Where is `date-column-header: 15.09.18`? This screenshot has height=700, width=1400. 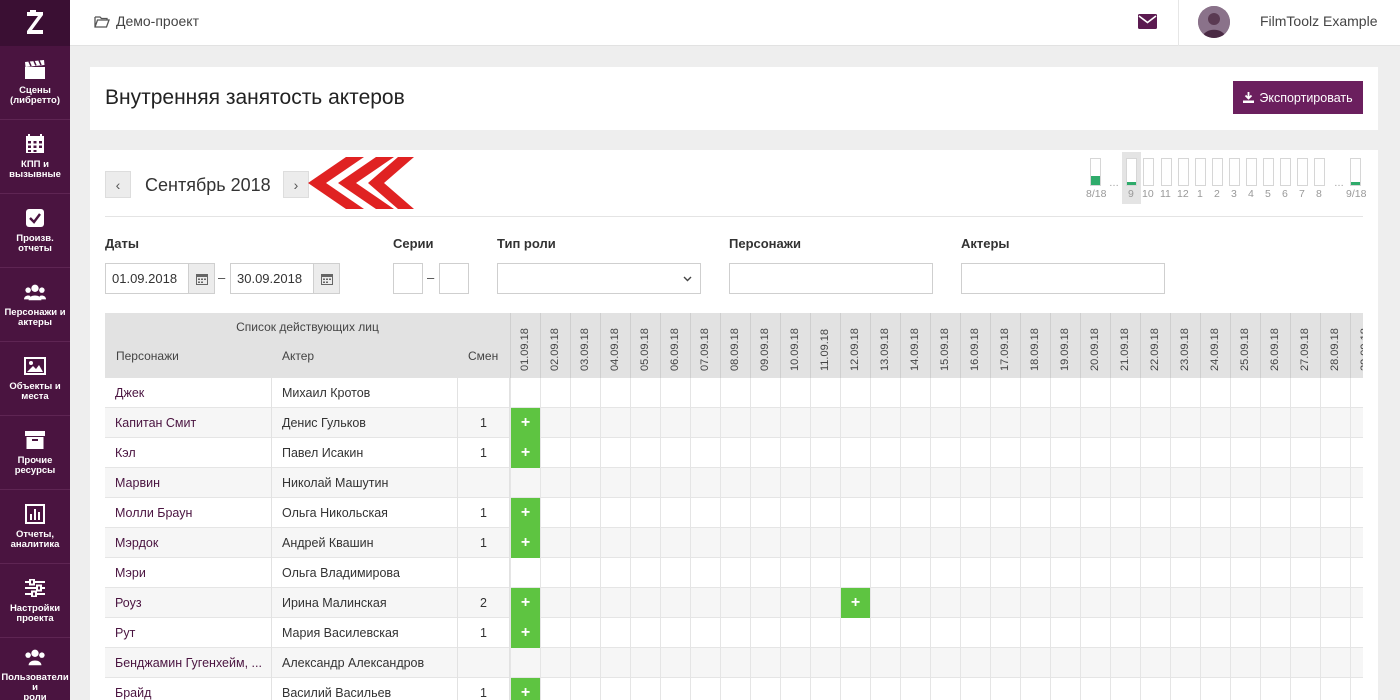
date-column-header: 15.09.18 is located at coordinates (945, 345).